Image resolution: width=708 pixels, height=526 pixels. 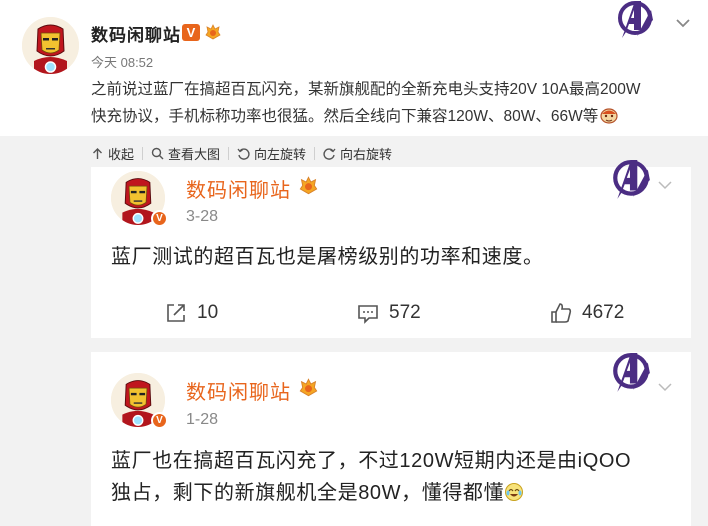 What do you see at coordinates (308, 493) in the screenshot?
I see `comment-text-line2: 独占，剩下的新旗舰机全是80W，懂得都懂` at bounding box center [308, 493].